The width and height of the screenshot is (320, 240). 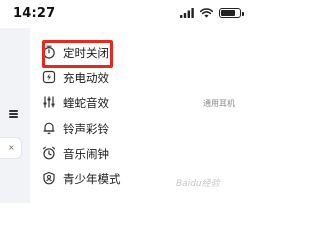 What do you see at coordinates (13, 114) in the screenshot?
I see `menu-icon` at bounding box center [13, 114].